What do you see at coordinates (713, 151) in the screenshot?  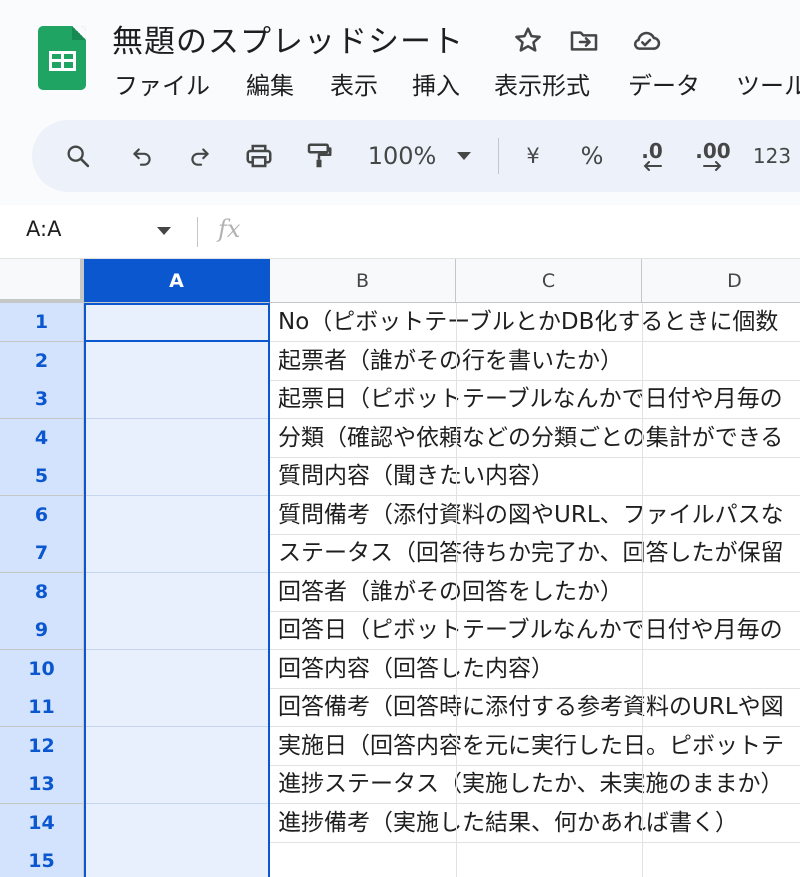 I see `increase-decimal-label: .00` at bounding box center [713, 151].